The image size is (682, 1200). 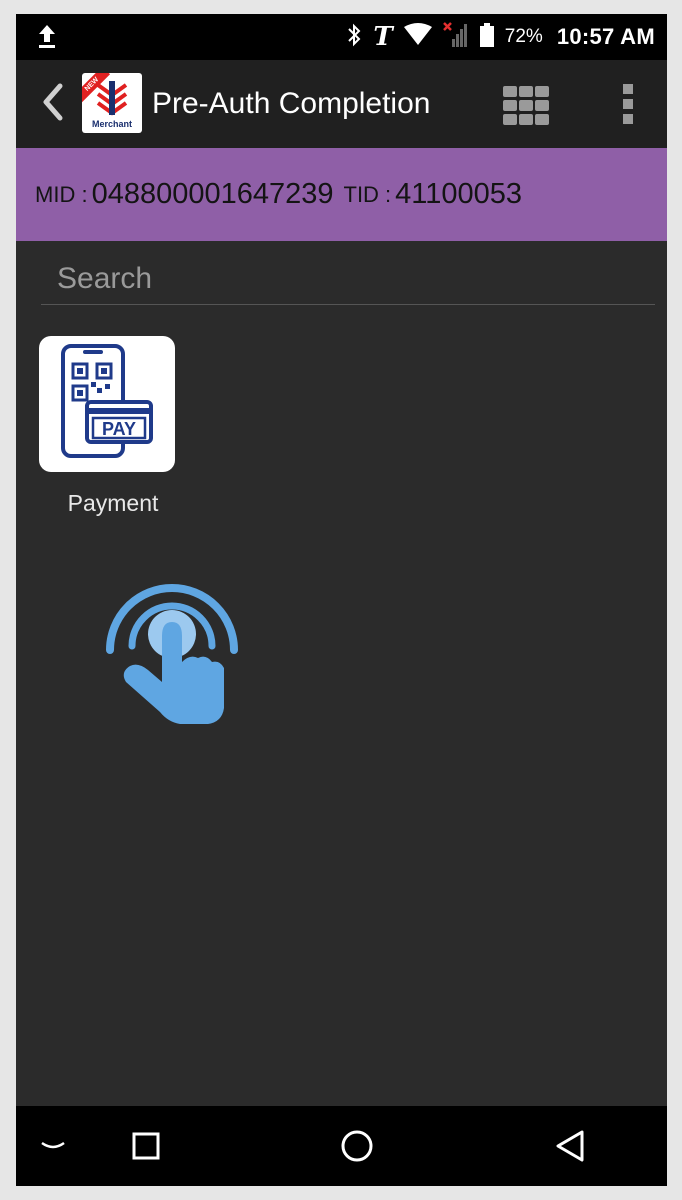 I want to click on app-bar: NEW Merchant Pre-Auth Completion, so click(x=341, y=104).